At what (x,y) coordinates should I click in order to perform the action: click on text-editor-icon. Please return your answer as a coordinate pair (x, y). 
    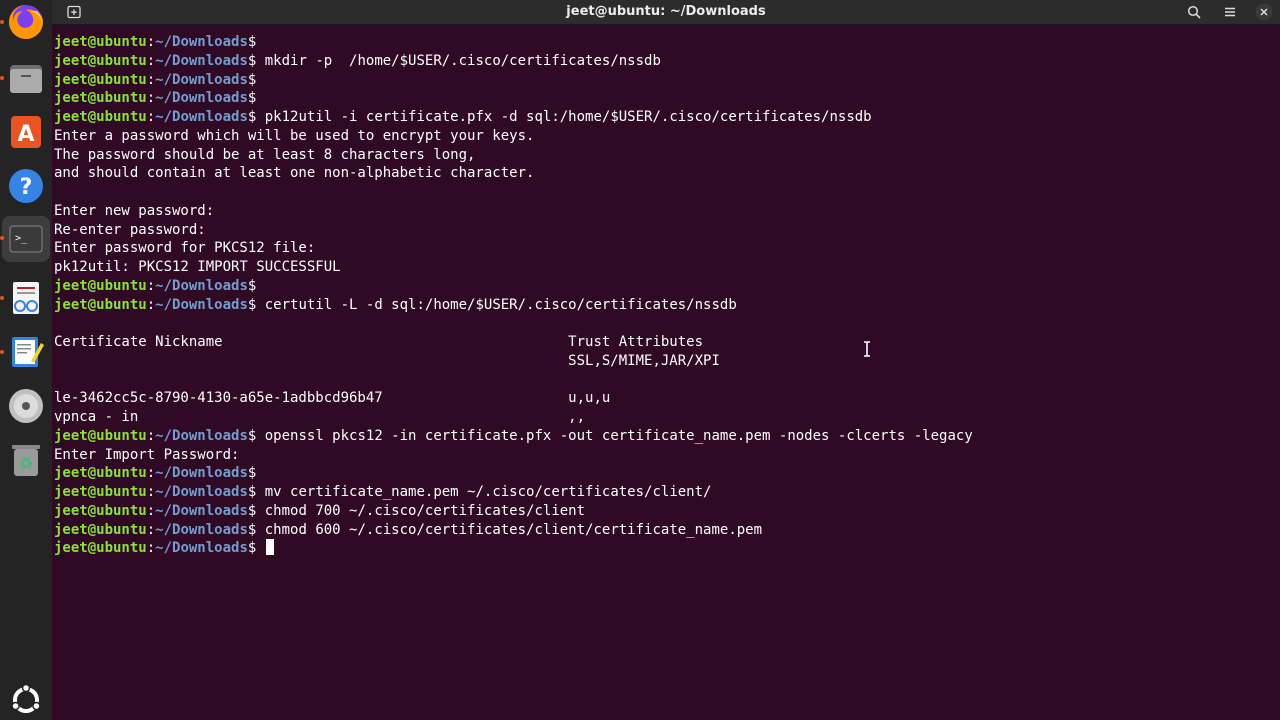
    Looking at the image, I should click on (28, 352).